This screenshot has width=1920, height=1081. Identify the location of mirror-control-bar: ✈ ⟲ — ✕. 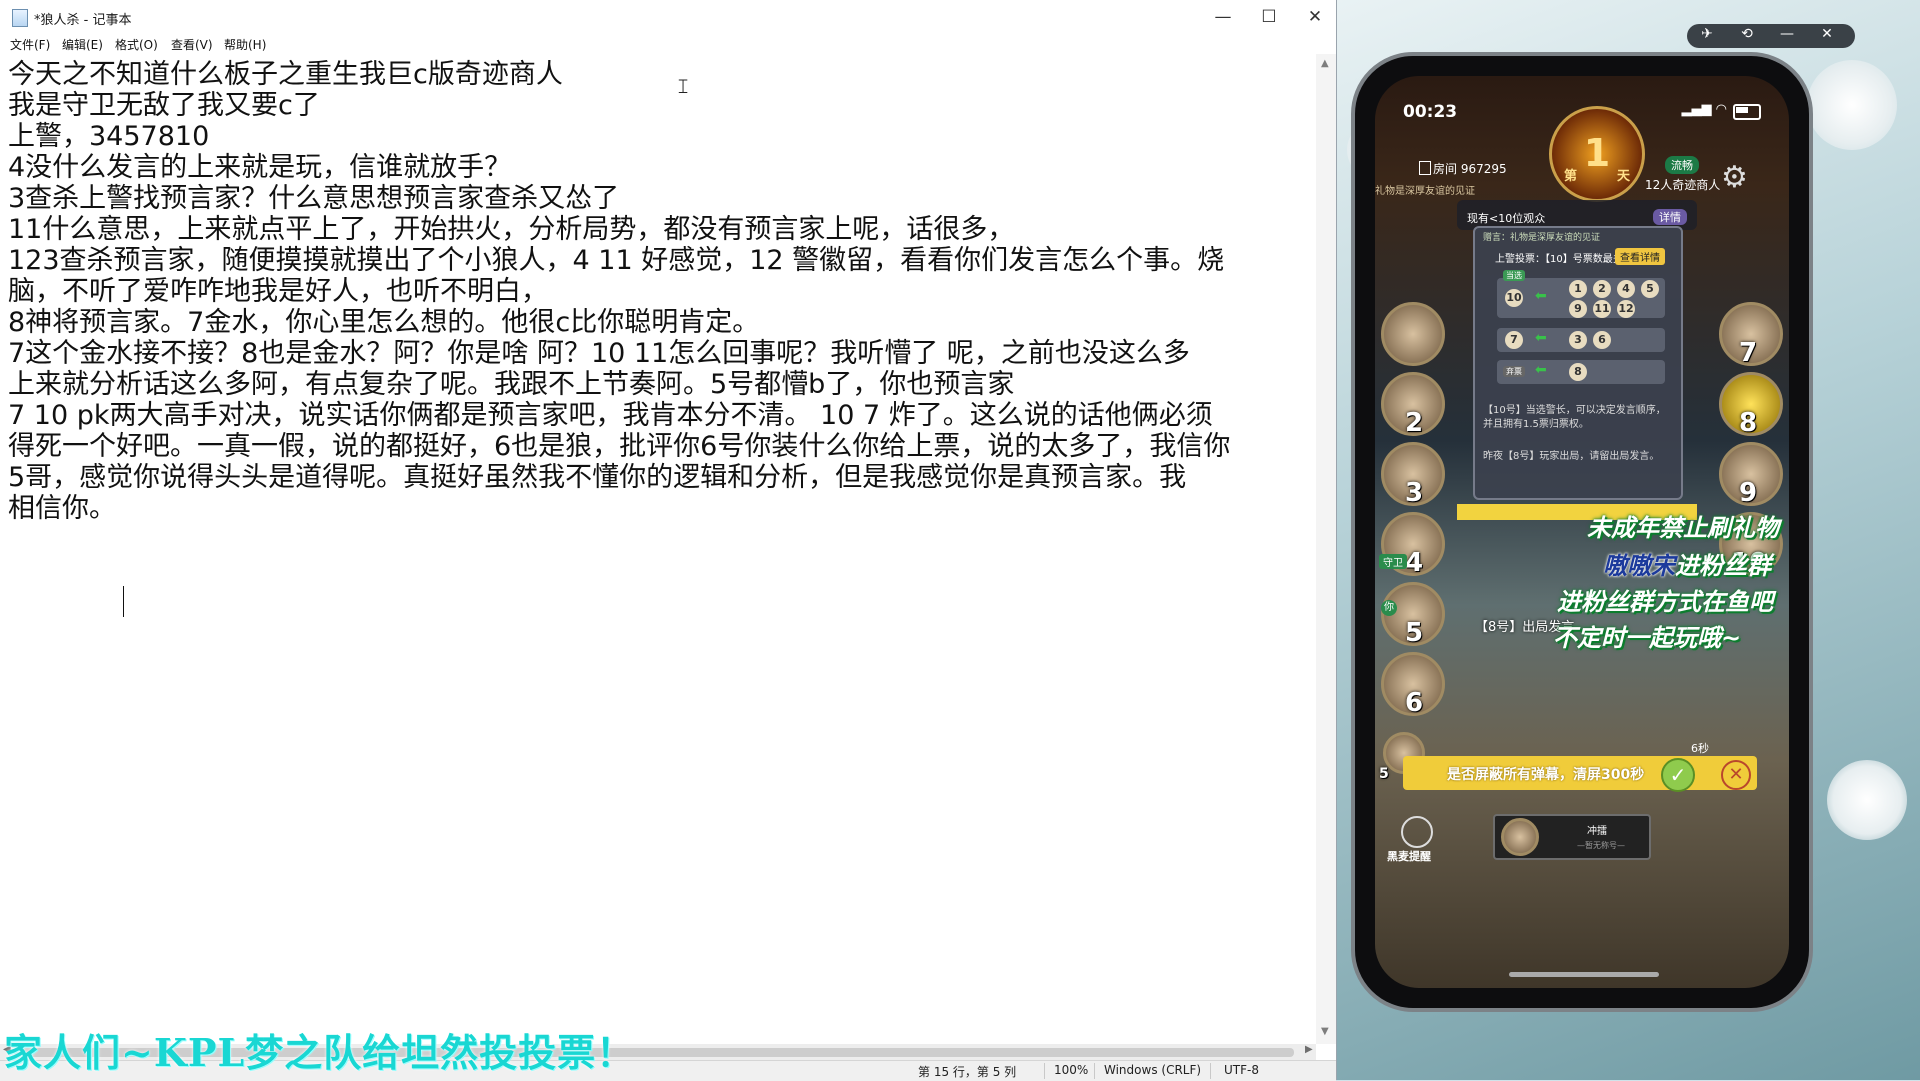
(1771, 36).